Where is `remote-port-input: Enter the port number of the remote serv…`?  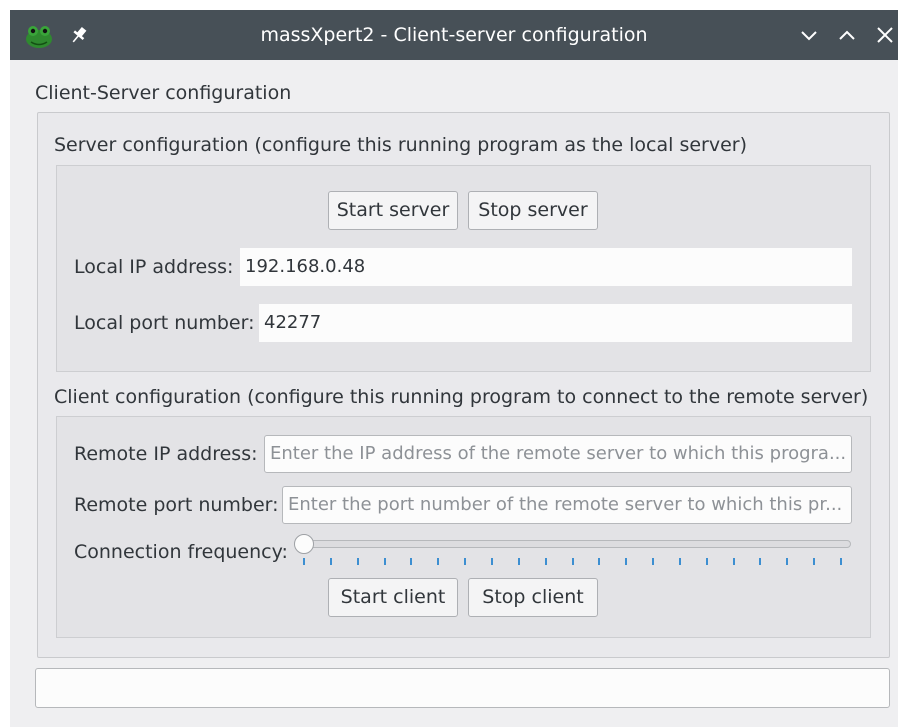
remote-port-input: Enter the port number of the remote serv… is located at coordinates (567, 505).